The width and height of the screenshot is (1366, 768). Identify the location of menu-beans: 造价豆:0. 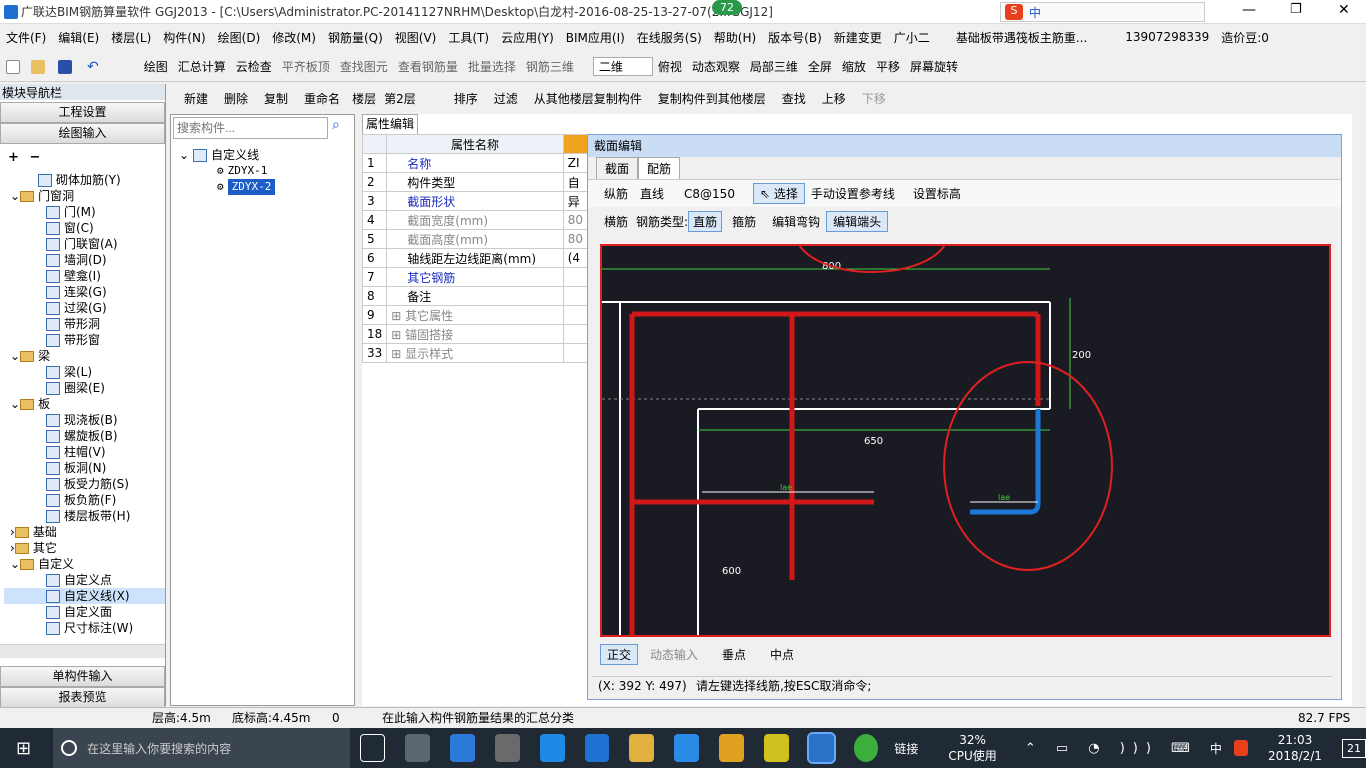
(1245, 37).